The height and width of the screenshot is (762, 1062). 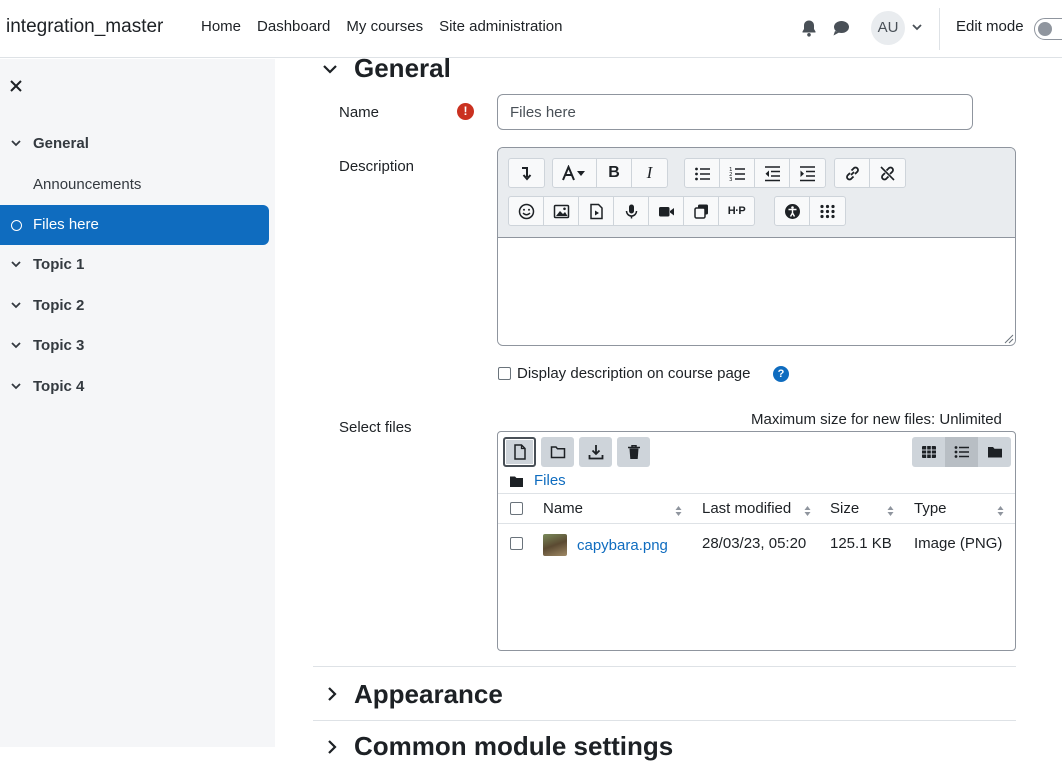 I want to click on name-label: Name, so click(x=359, y=112).